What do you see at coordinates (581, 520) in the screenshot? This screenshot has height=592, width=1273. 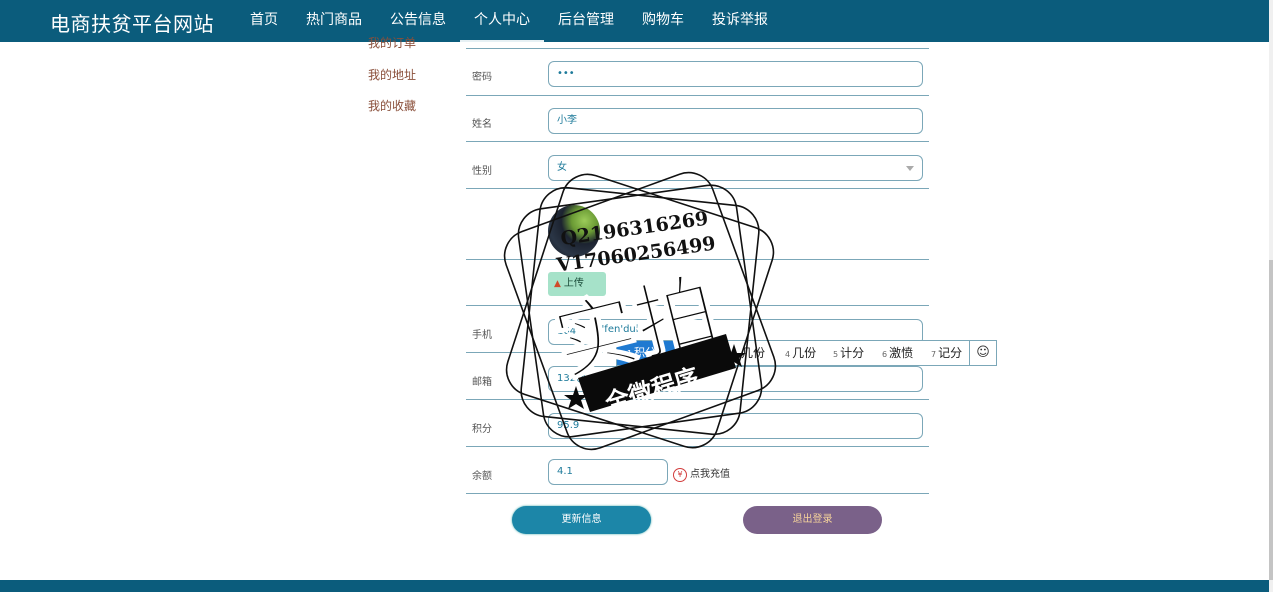 I see `update-info-button: 更新信息` at bounding box center [581, 520].